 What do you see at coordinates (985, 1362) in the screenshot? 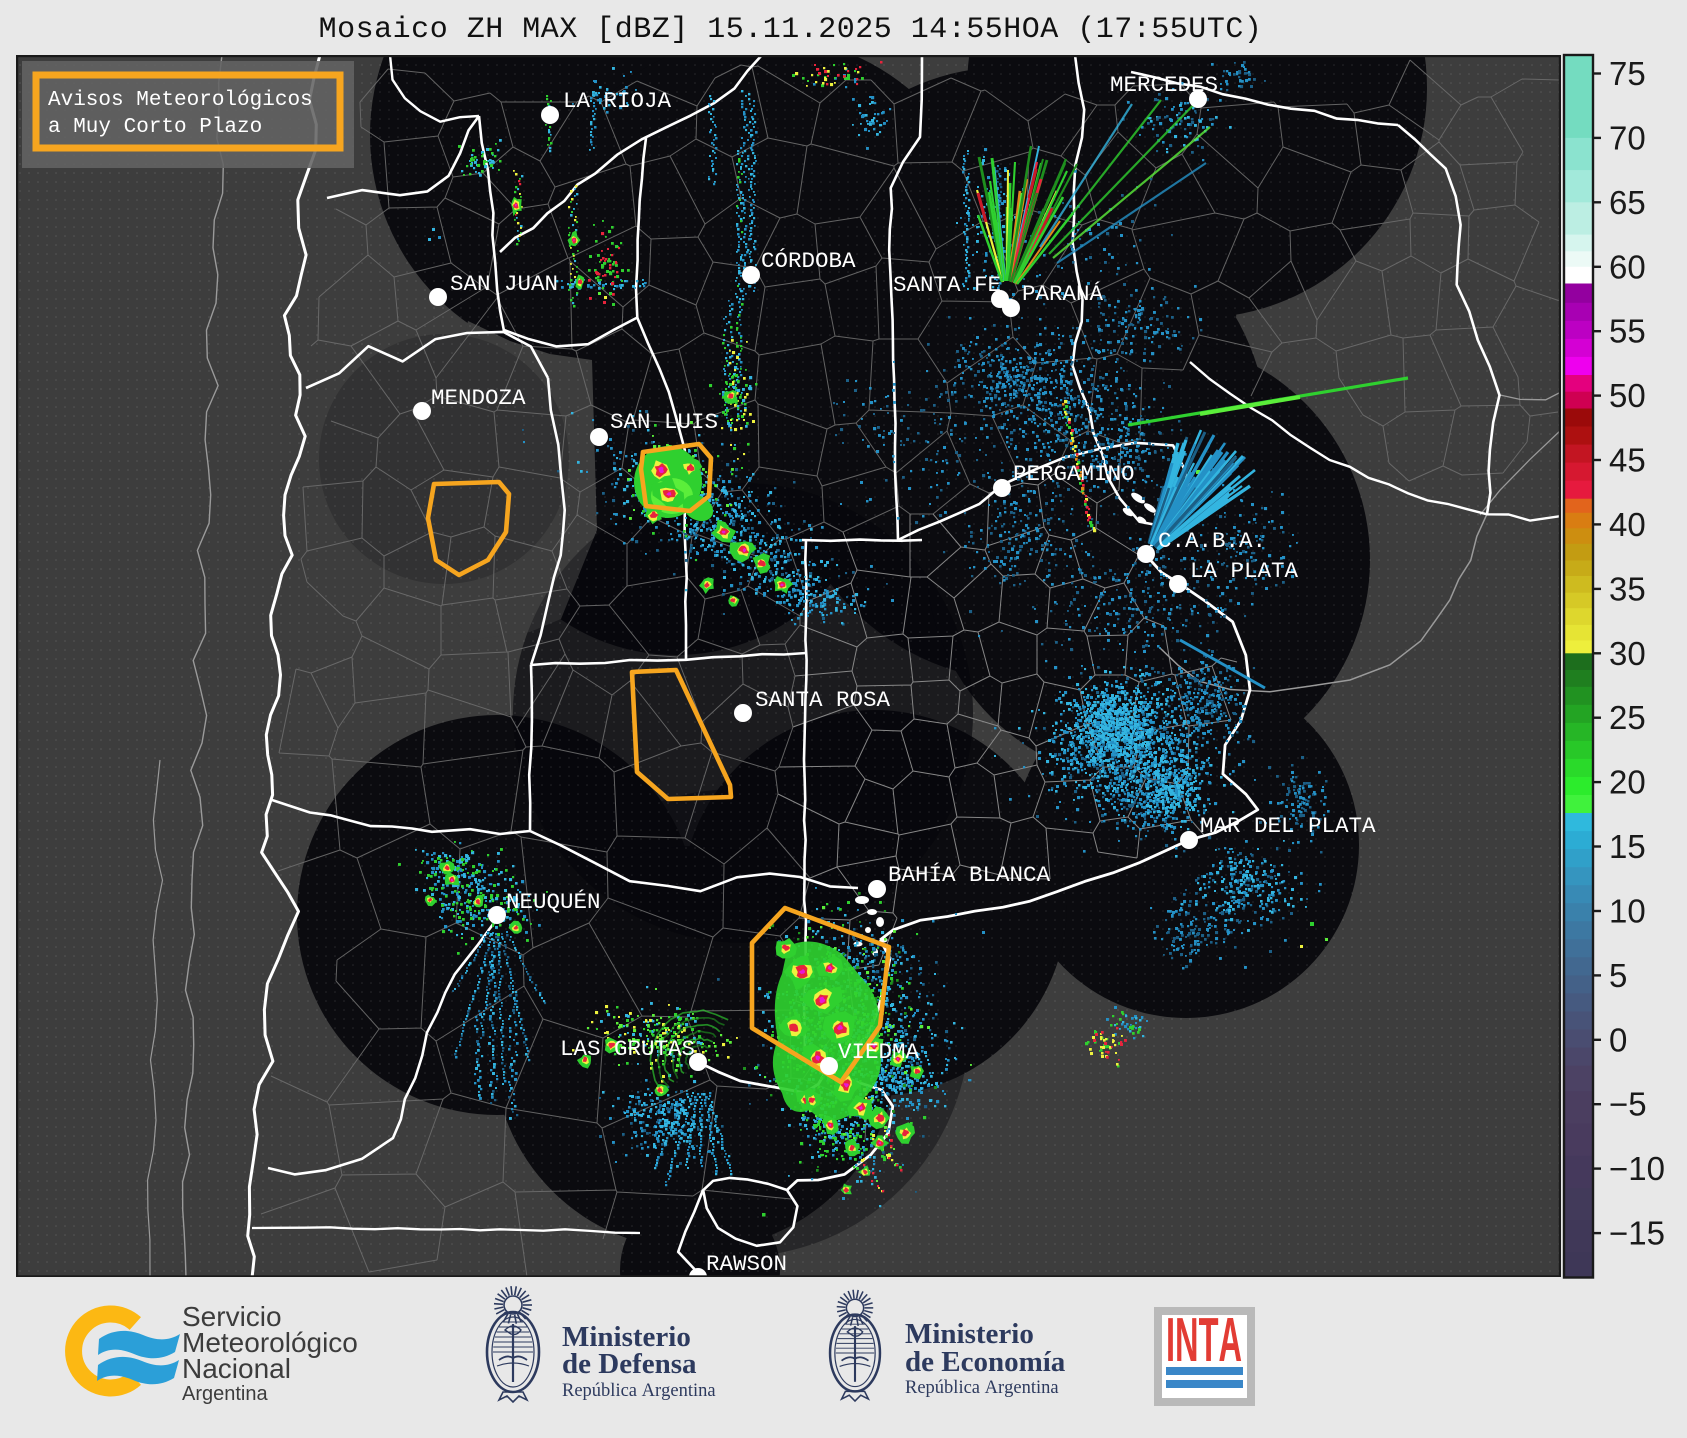
I see `svg-text: de Economía` at bounding box center [985, 1362].